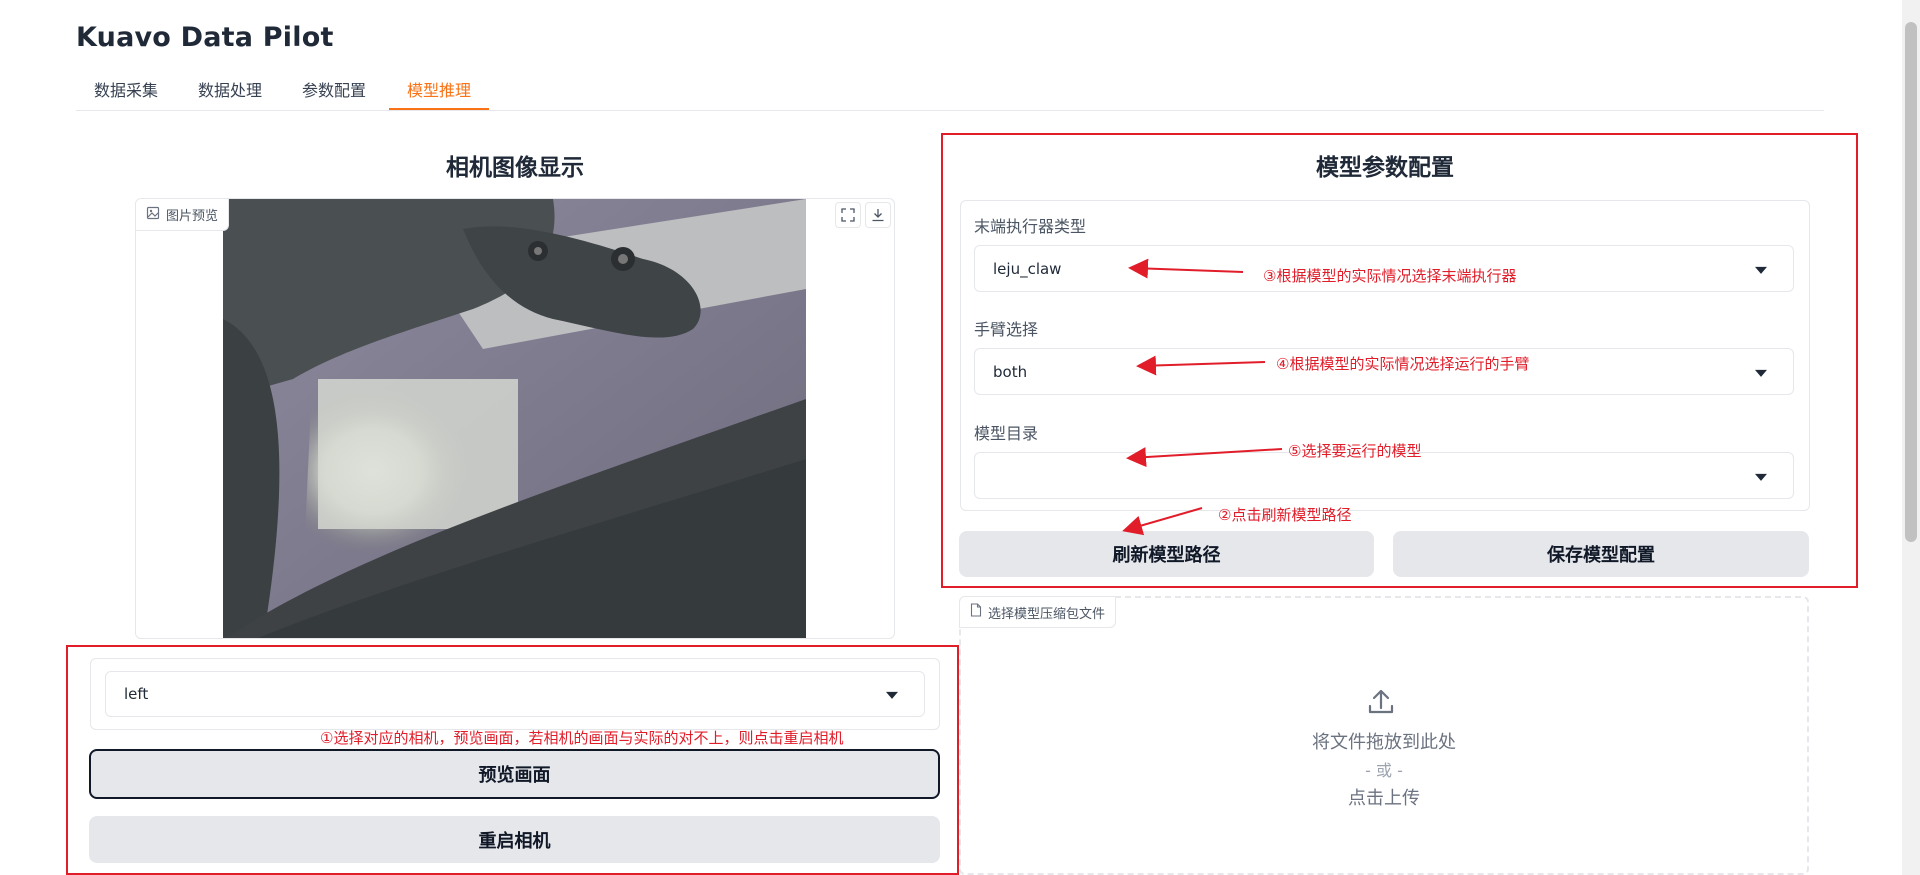  I want to click on upload-label: 选择模型压缩包文件, so click(1038, 612).